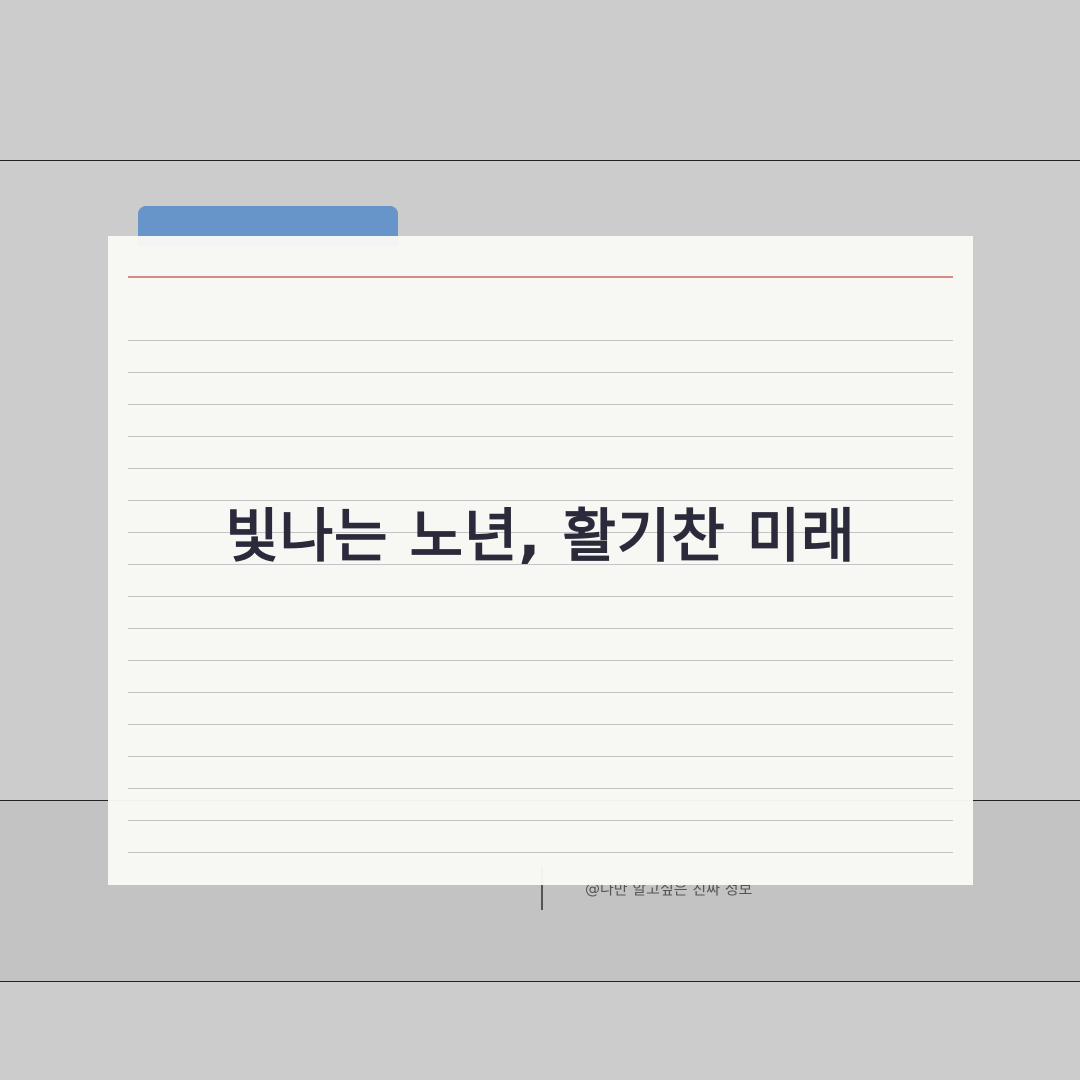 The width and height of the screenshot is (1080, 1080). I want to click on bottom-band-line, so click(540, 981).